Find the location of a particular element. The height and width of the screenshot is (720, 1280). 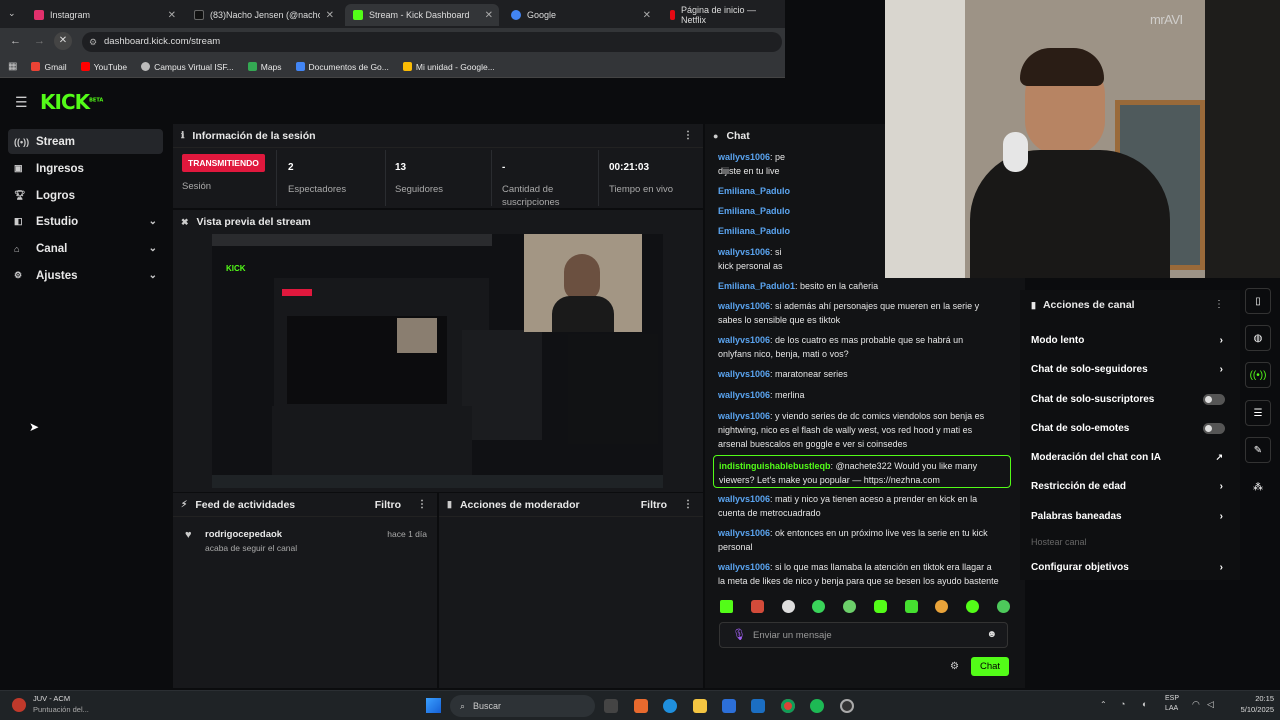

bookmark-gmail: Gmail is located at coordinates (49, 67).